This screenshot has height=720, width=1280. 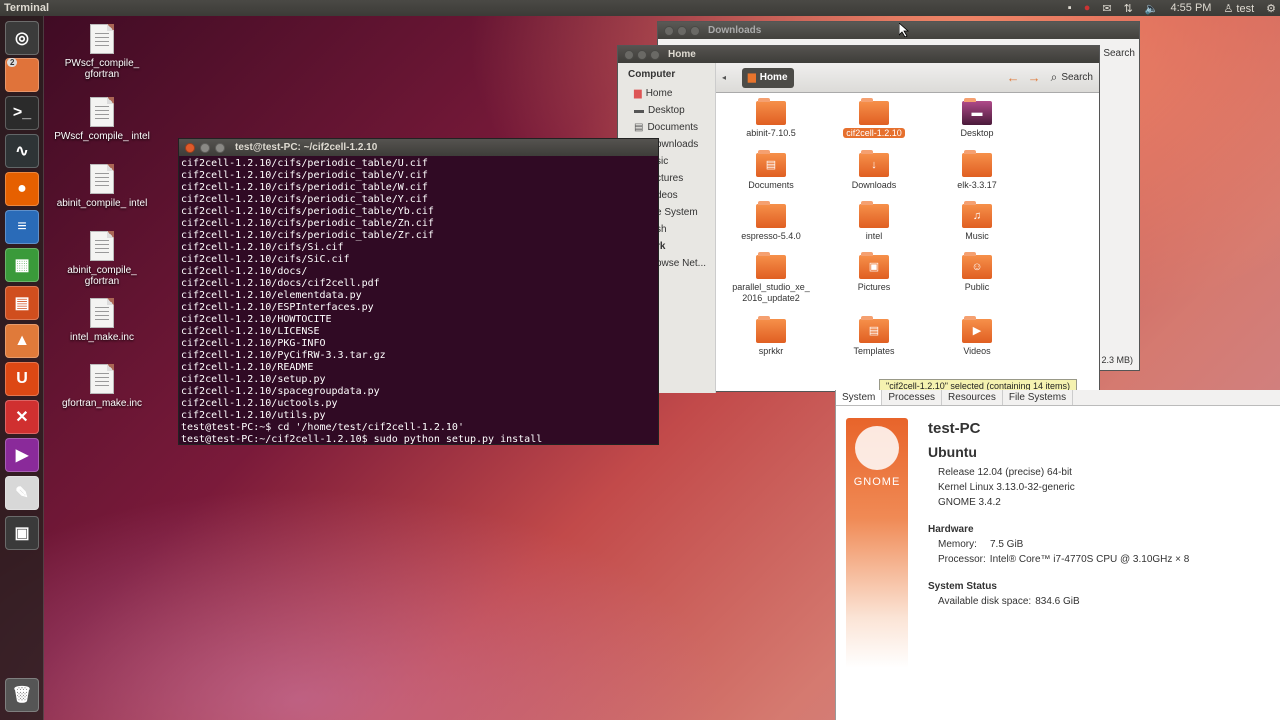 I want to click on files-icon: 2, so click(x=22, y=75).